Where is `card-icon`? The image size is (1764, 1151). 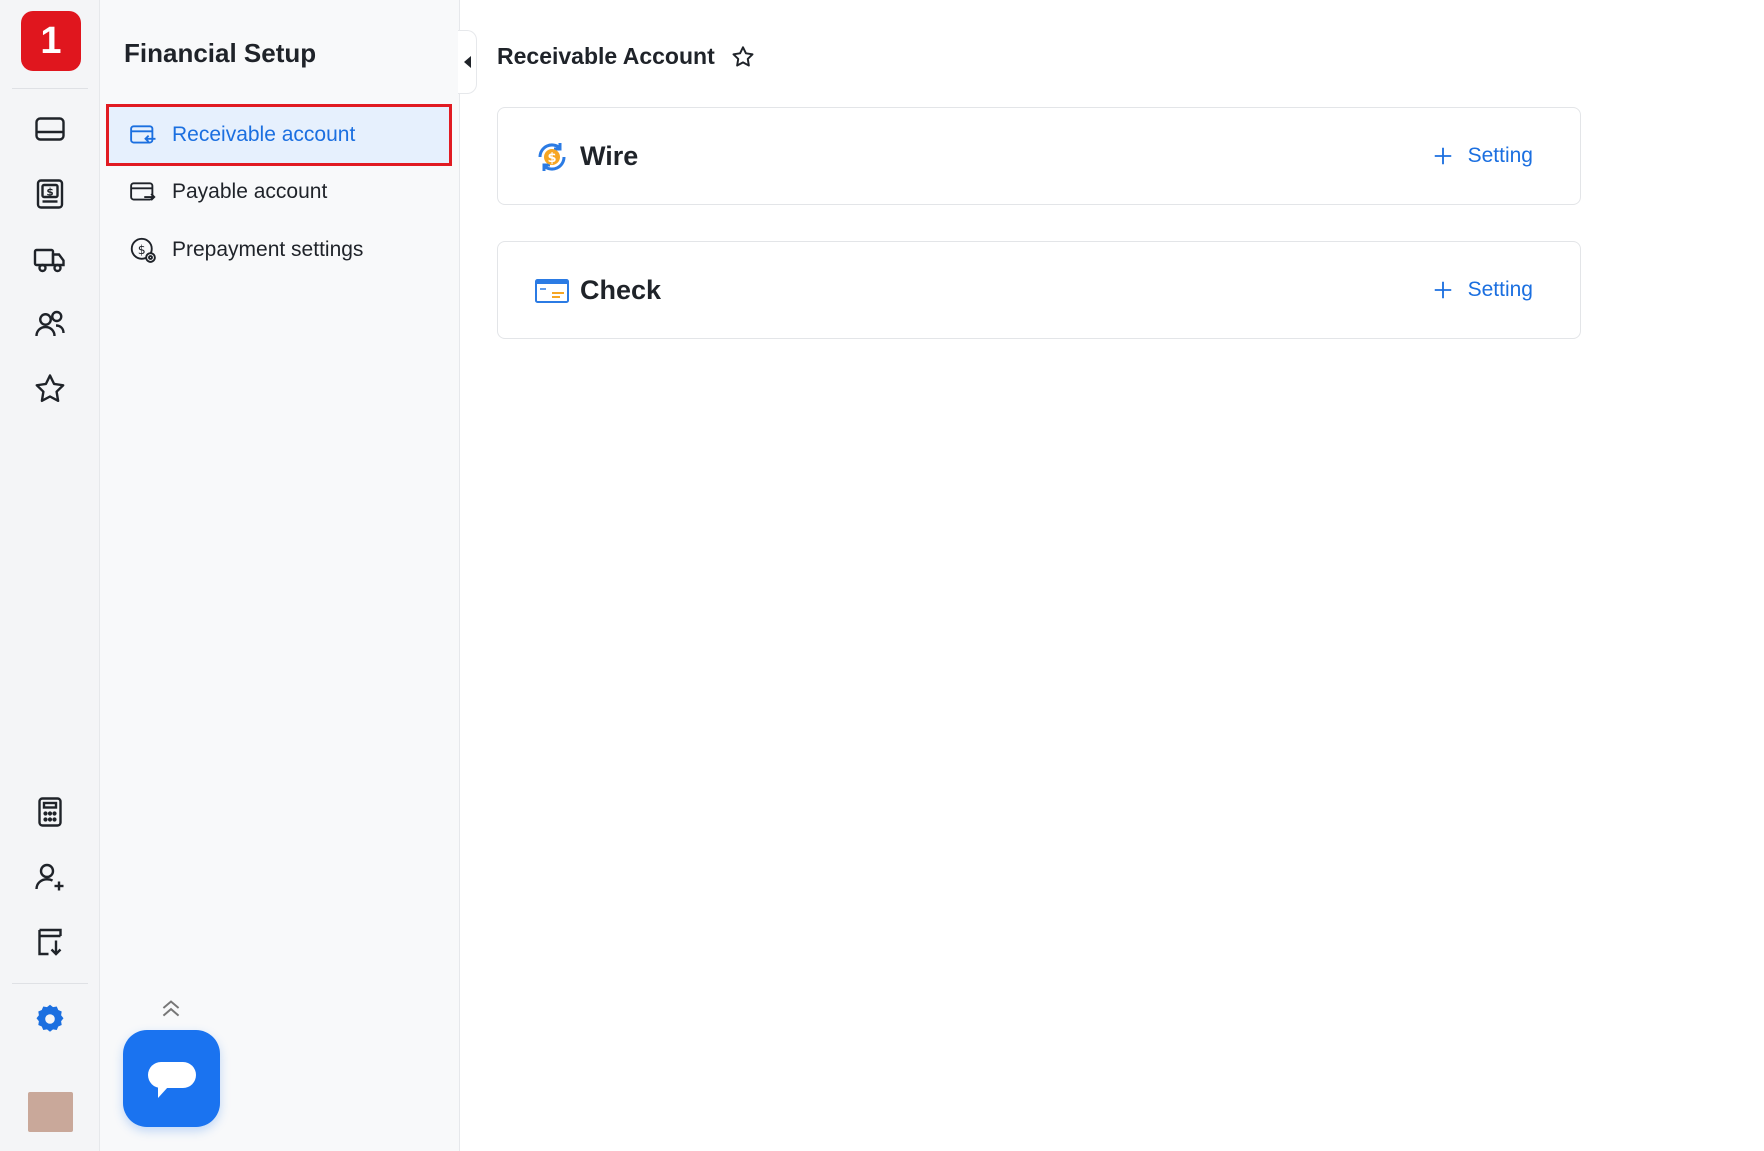
card-icon is located at coordinates (50, 129).